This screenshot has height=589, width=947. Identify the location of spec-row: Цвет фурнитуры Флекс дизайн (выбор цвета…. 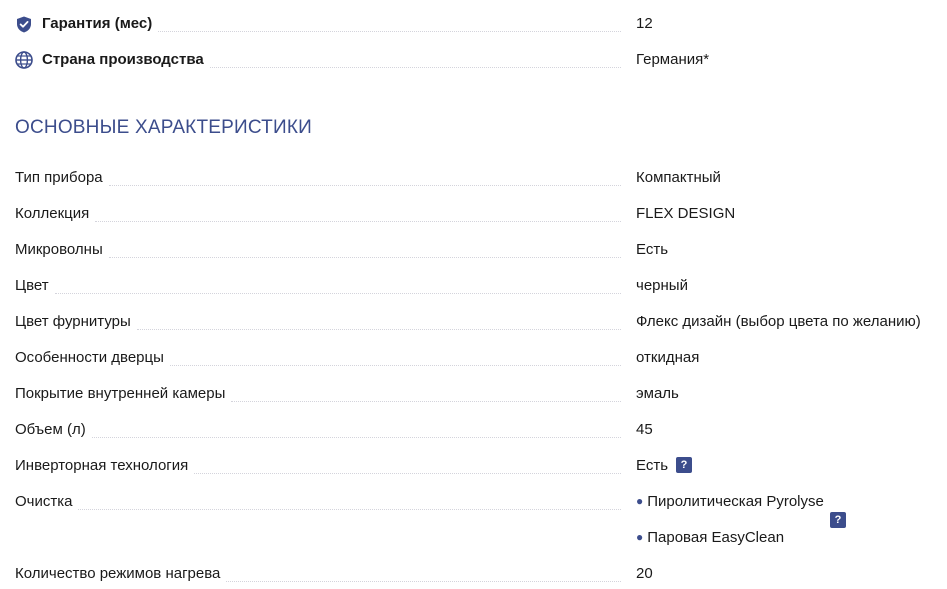
(481, 322).